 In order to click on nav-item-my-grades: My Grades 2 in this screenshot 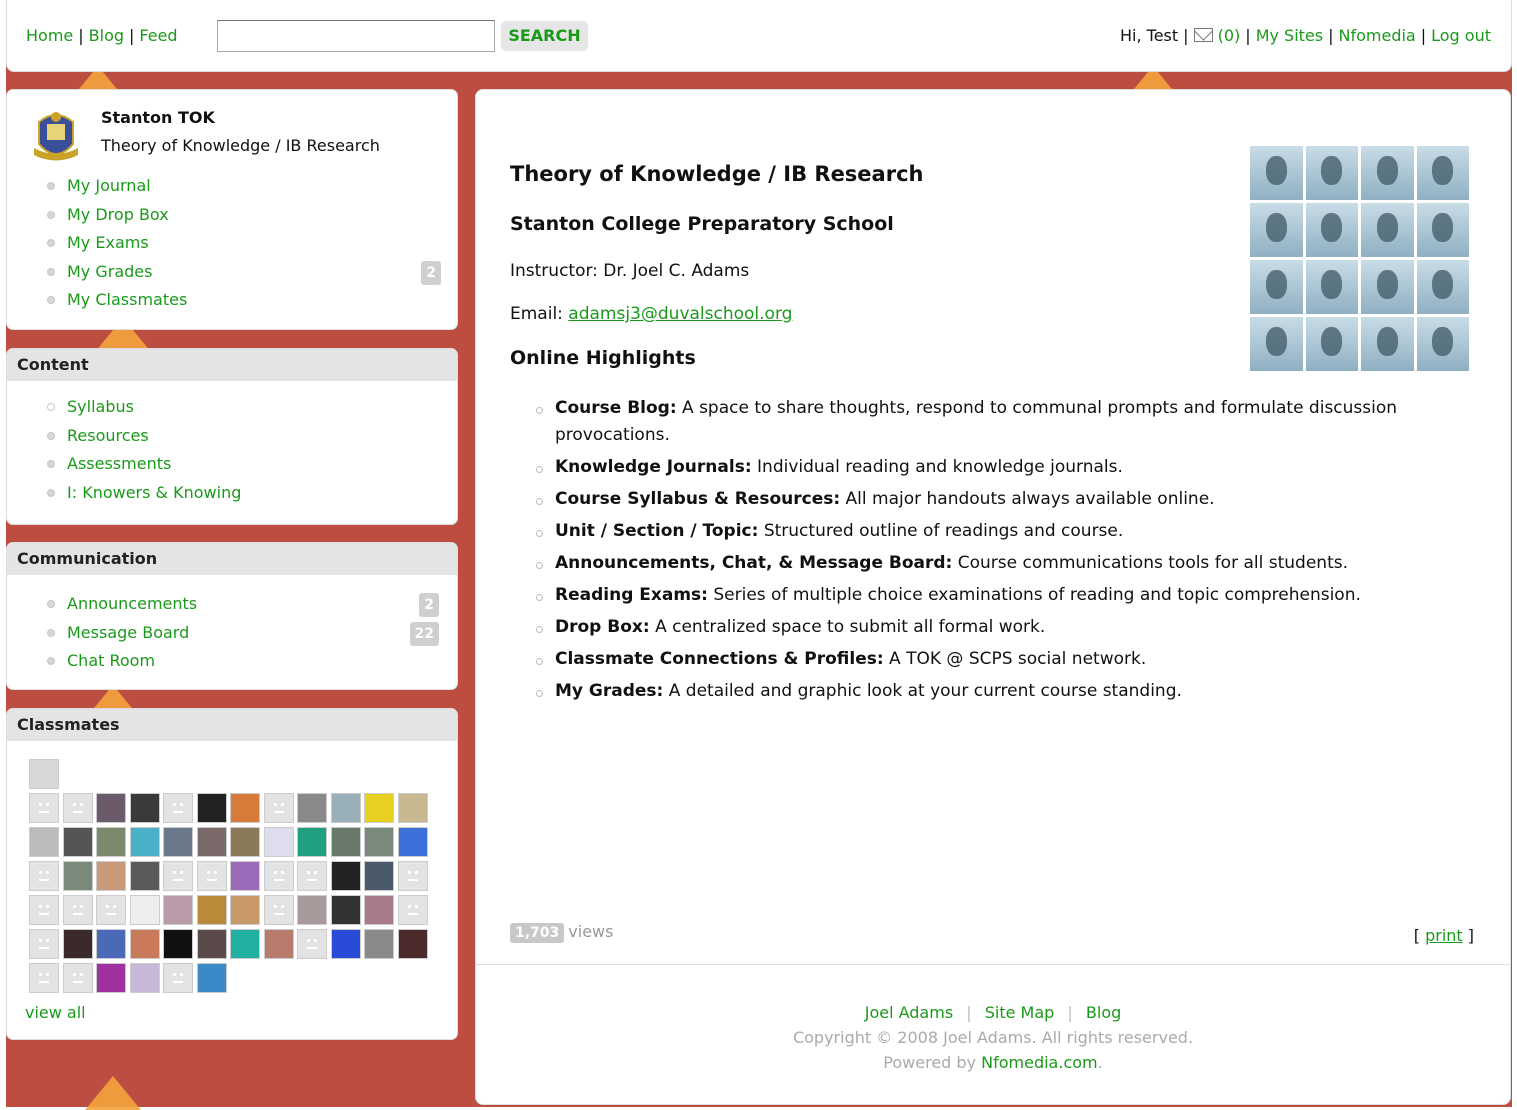, I will do `click(233, 272)`.